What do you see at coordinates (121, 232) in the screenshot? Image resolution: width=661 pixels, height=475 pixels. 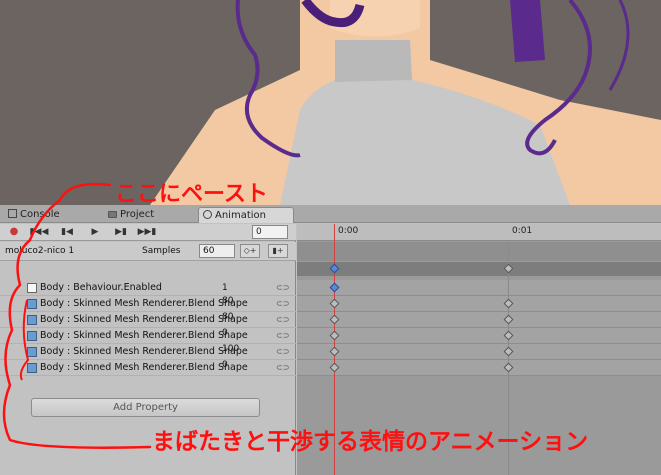 I see `next-frame-icon: ▶▮` at bounding box center [121, 232].